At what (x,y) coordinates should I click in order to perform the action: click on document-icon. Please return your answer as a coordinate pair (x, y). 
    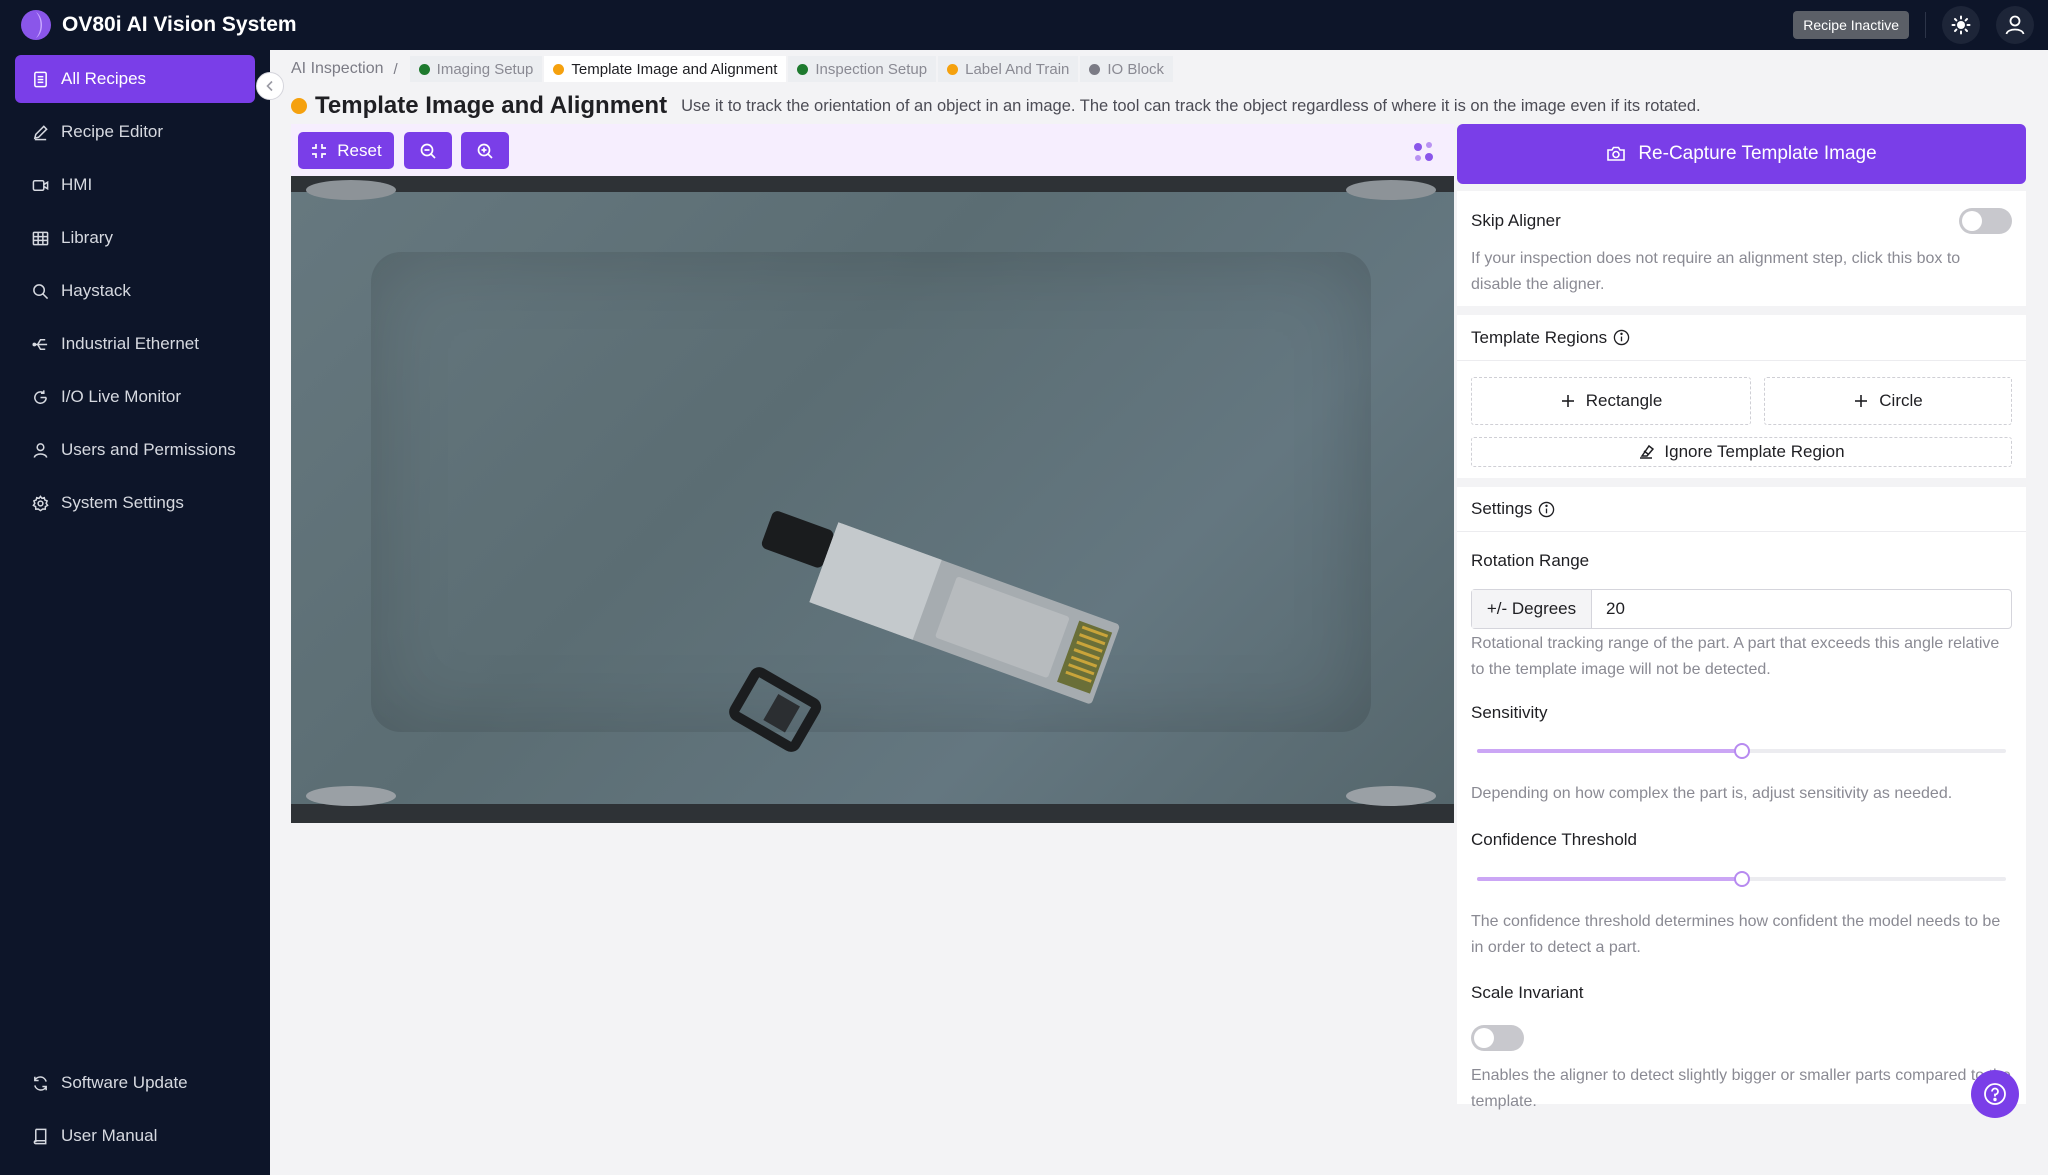
    Looking at the image, I should click on (40, 79).